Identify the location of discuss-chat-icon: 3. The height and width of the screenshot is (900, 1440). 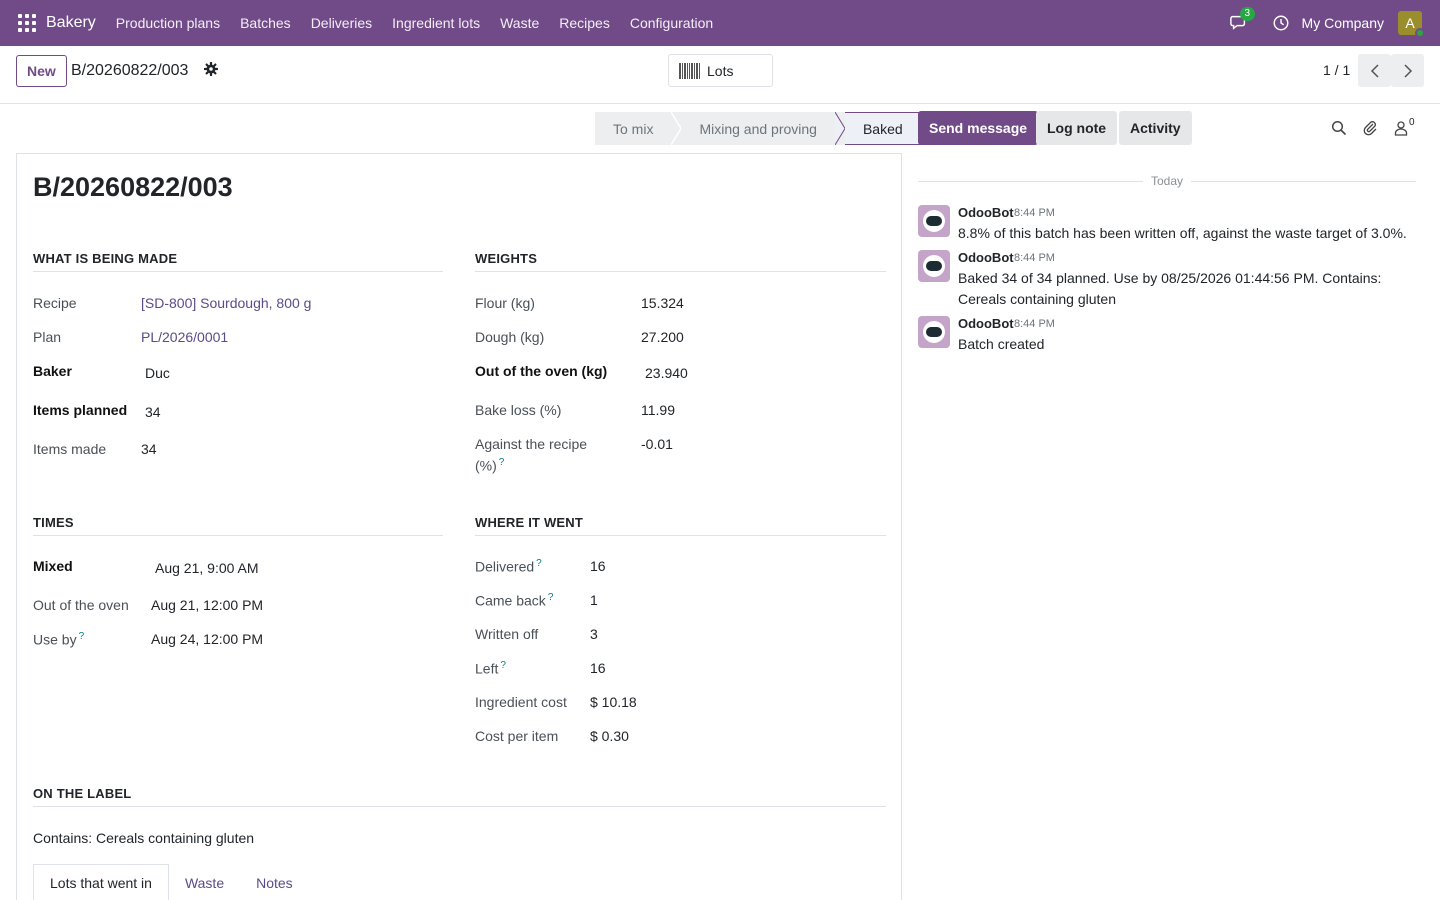
(1242, 20).